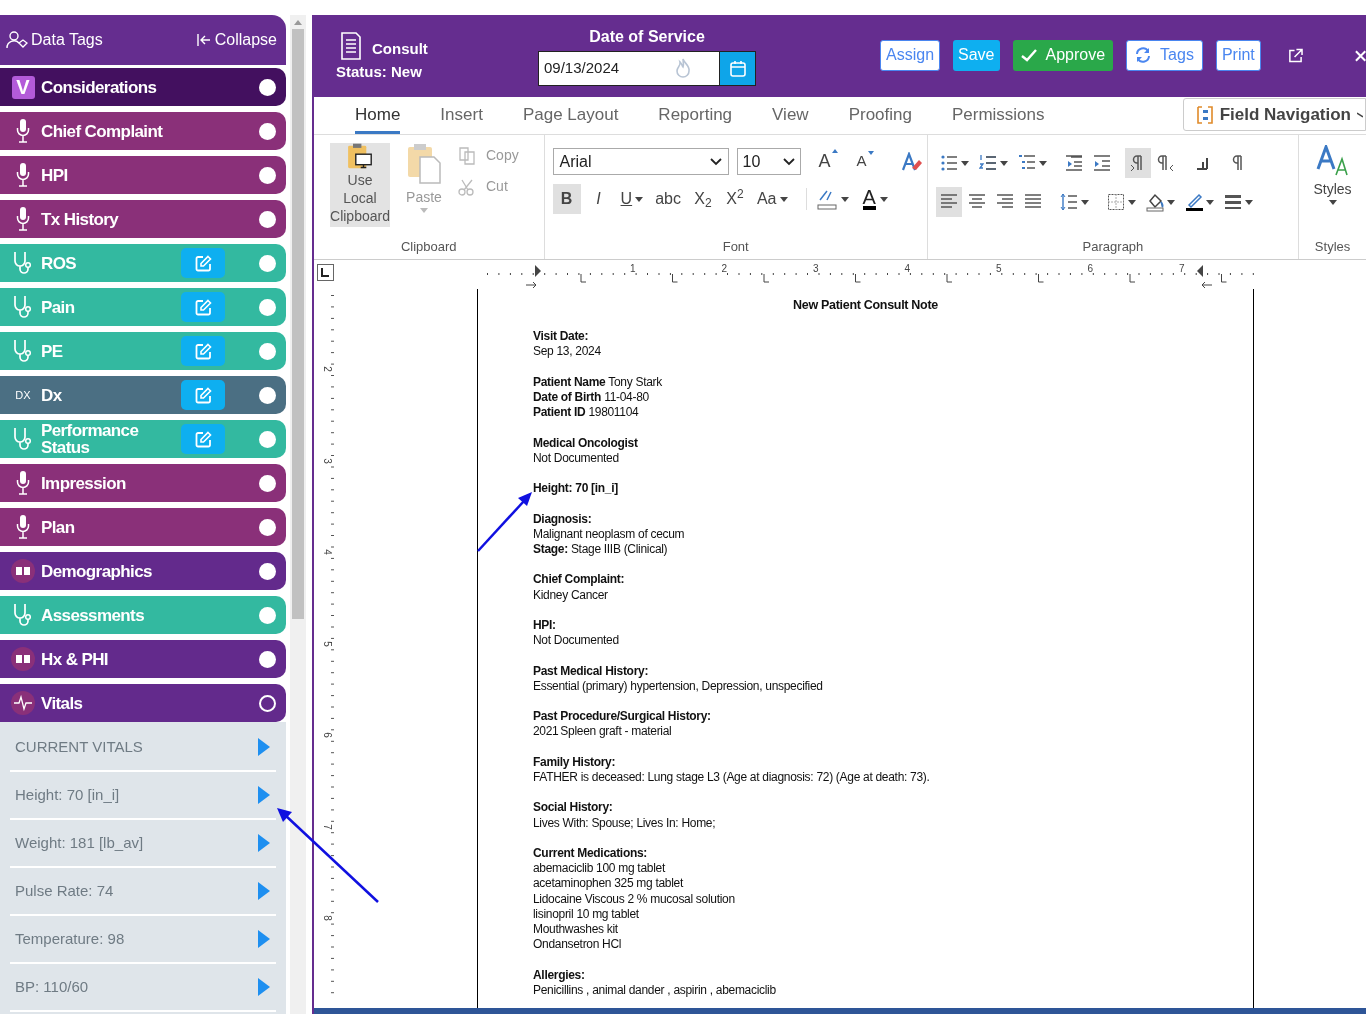 Image resolution: width=1366 pixels, height=1014 pixels. I want to click on measurement-row: Temperature: 98, so click(143, 940).